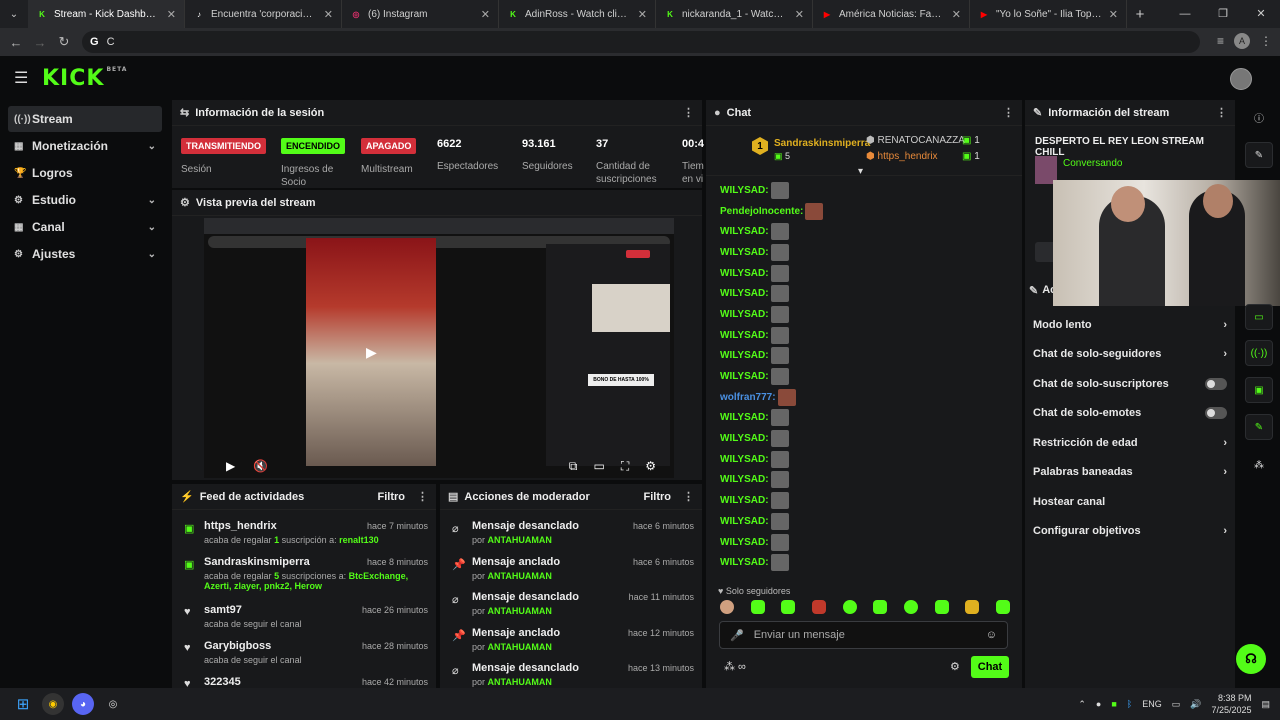 The height and width of the screenshot is (720, 1280). I want to click on stream-info-menu-icon: ⋮, so click(1221, 112).